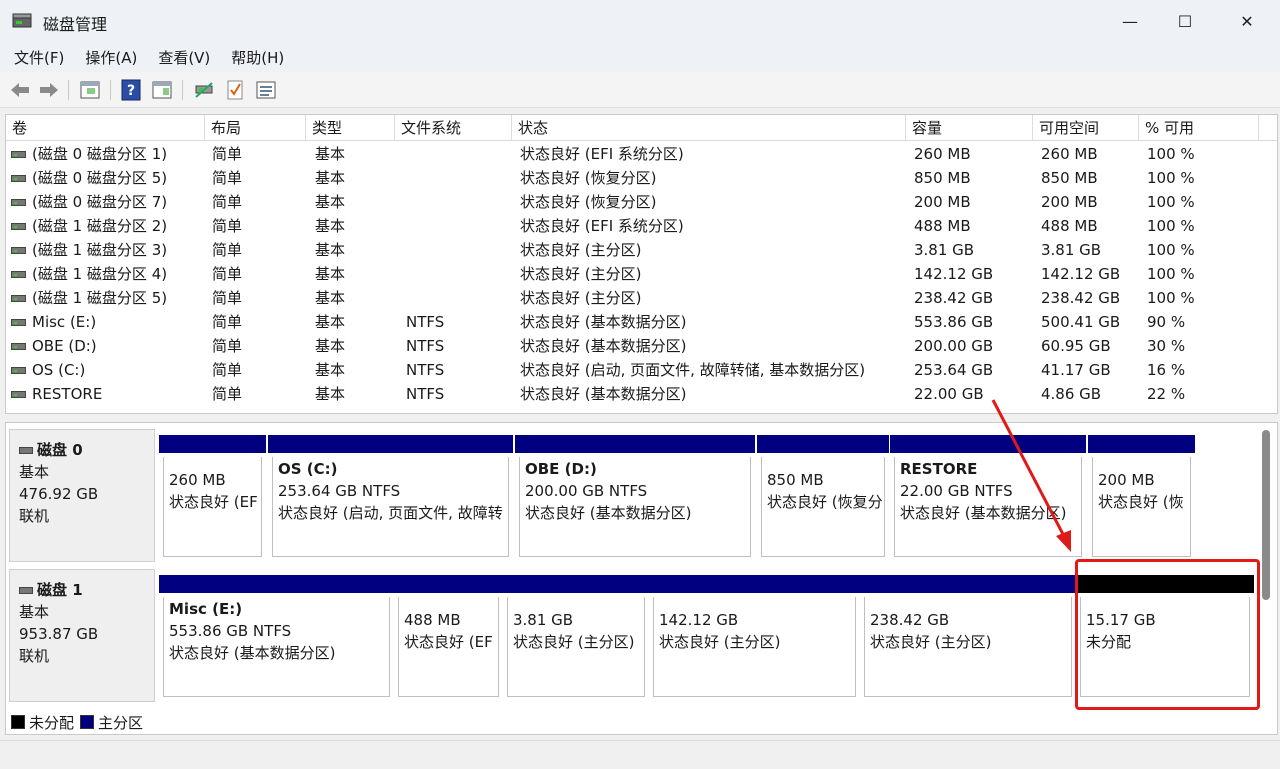 This screenshot has width=1280, height=769. What do you see at coordinates (59, 494) in the screenshot?
I see `disk-size: 476.92 GB` at bounding box center [59, 494].